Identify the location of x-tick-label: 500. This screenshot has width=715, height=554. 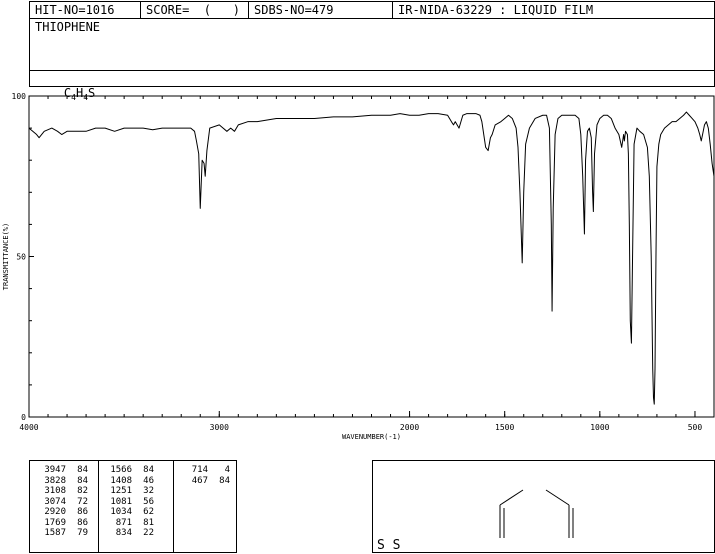
(695, 427).